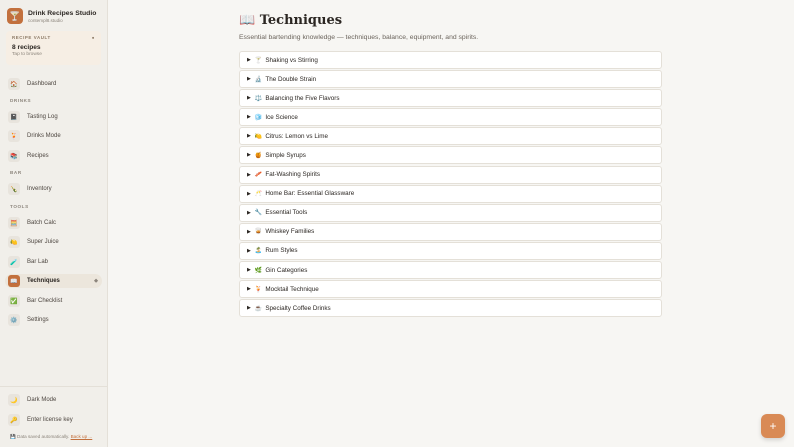 The width and height of the screenshot is (794, 447). What do you see at coordinates (14, 117) in the screenshot?
I see `notebook-icon: 📓` at bounding box center [14, 117].